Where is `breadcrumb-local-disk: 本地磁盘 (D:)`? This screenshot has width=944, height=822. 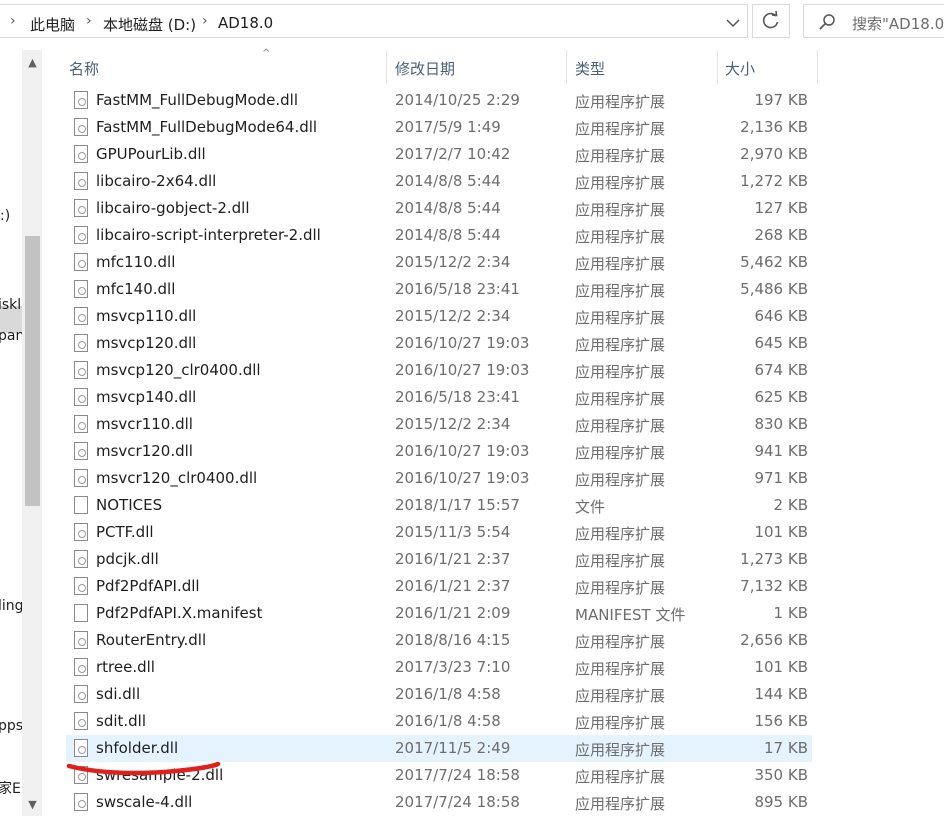 breadcrumb-local-disk: 本地磁盘 (D:) is located at coordinates (149, 24).